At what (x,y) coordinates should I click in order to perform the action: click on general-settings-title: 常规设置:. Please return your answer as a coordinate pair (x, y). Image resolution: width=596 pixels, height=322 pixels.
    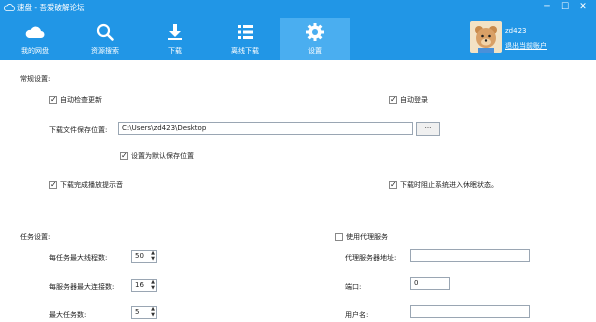
    Looking at the image, I should click on (35, 79).